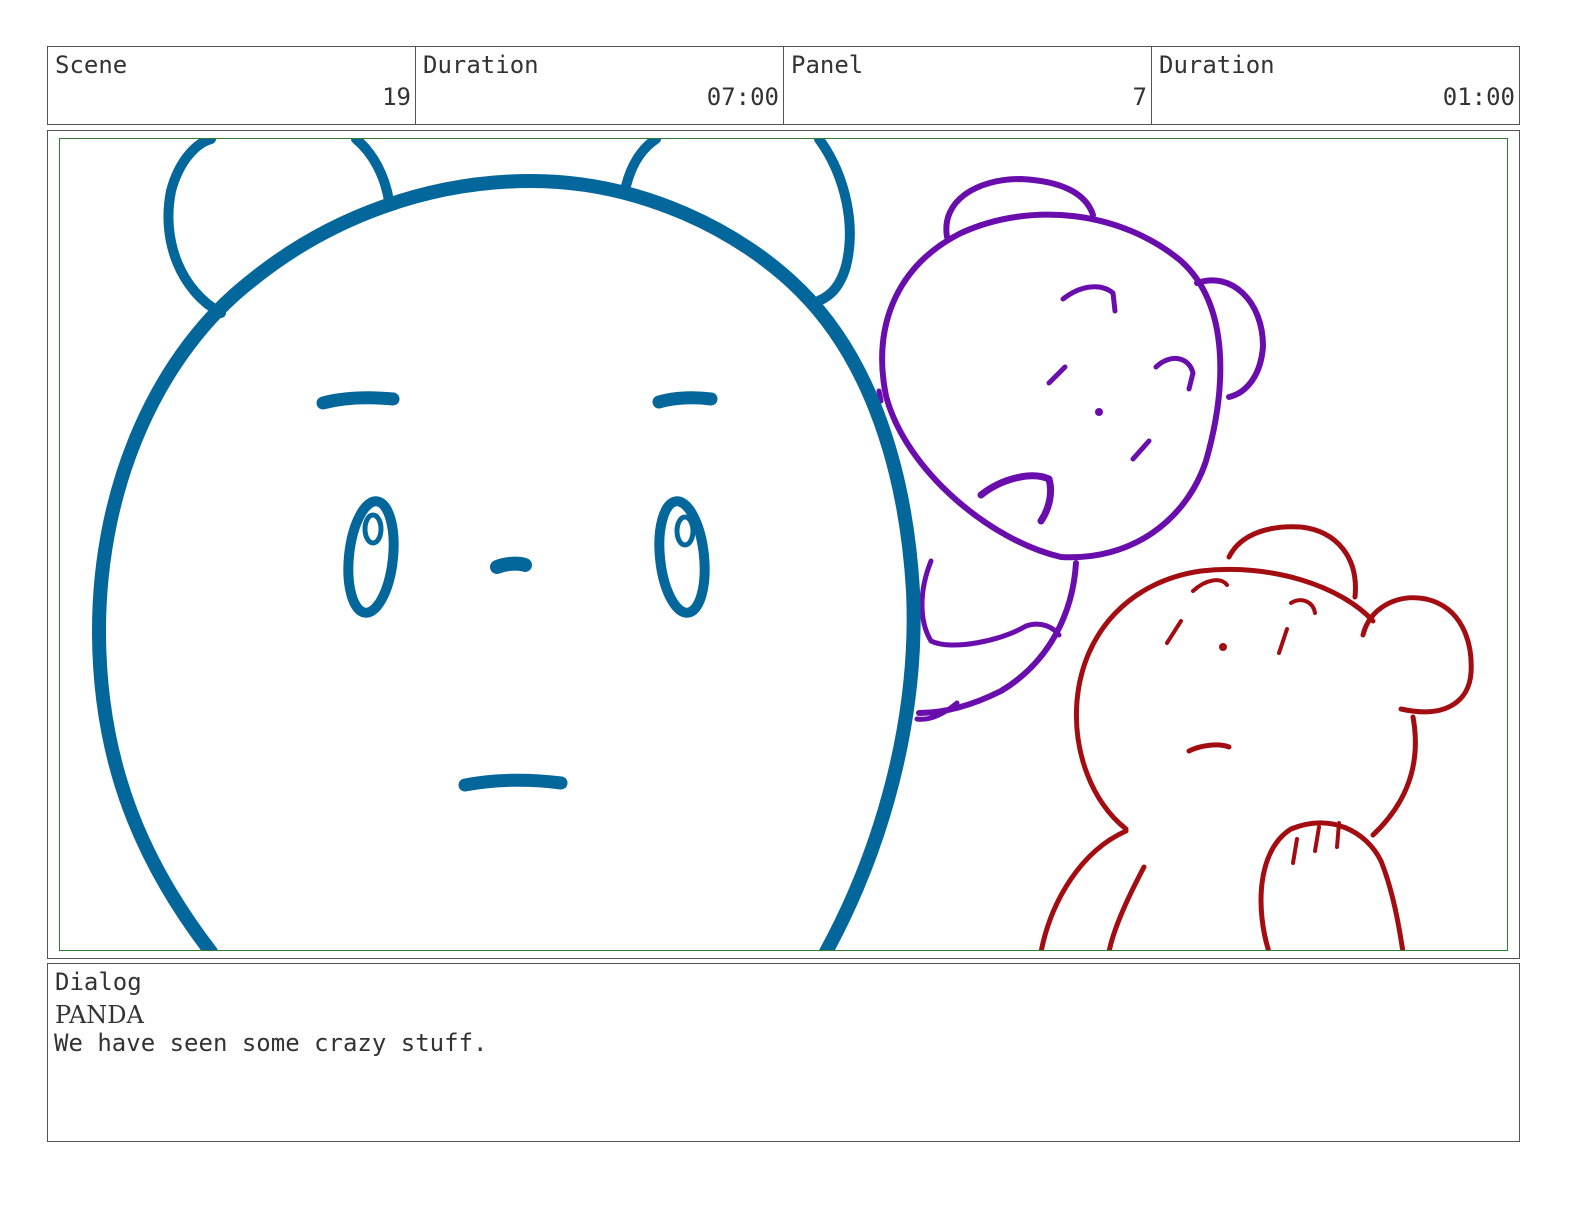 The width and height of the screenshot is (1584, 1224). What do you see at coordinates (1217, 65) in the screenshot?
I see `panel-duration-label: Duration` at bounding box center [1217, 65].